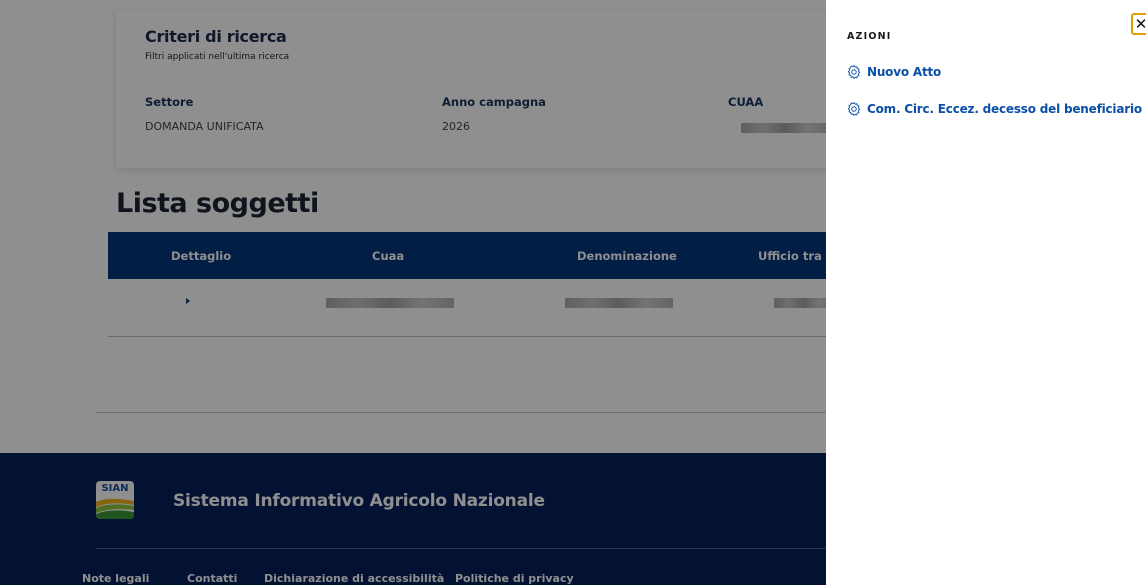 The width and height of the screenshot is (1146, 585). What do you see at coordinates (869, 36) in the screenshot?
I see `actions-panel-heading: AZIONI` at bounding box center [869, 36].